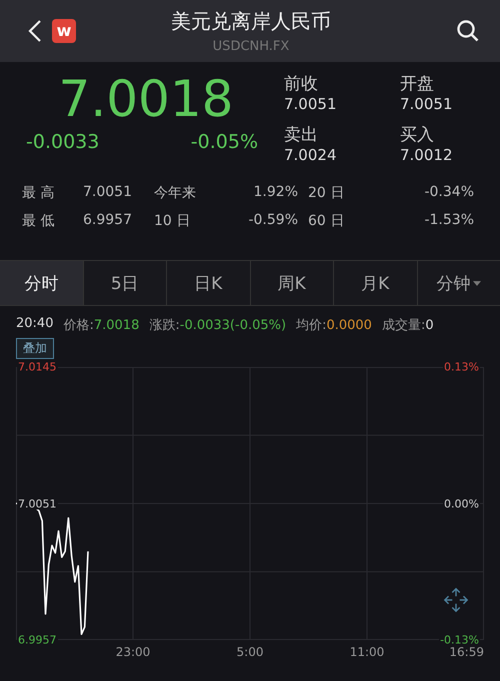  I want to click on info-item: 涨跌:-0.0033(-0.05%), so click(217, 325).